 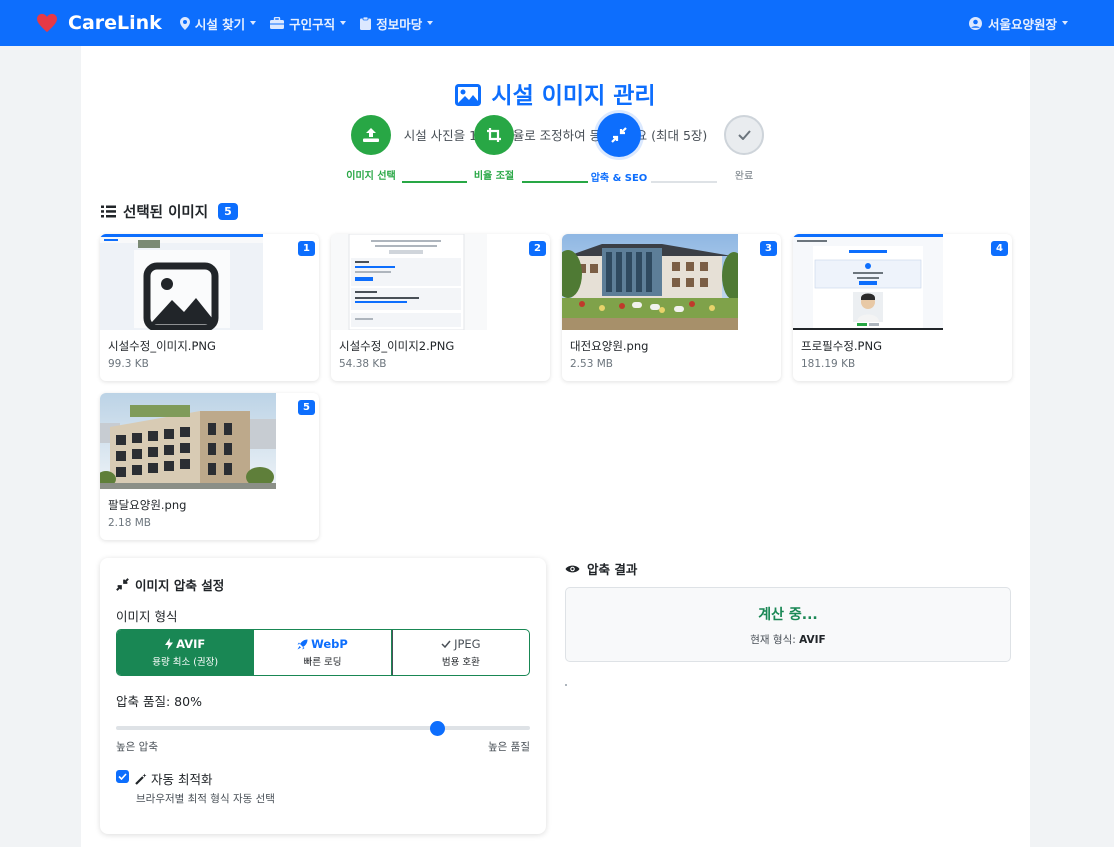 What do you see at coordinates (406, 282) in the screenshot?
I see `form-screenshot` at bounding box center [406, 282].